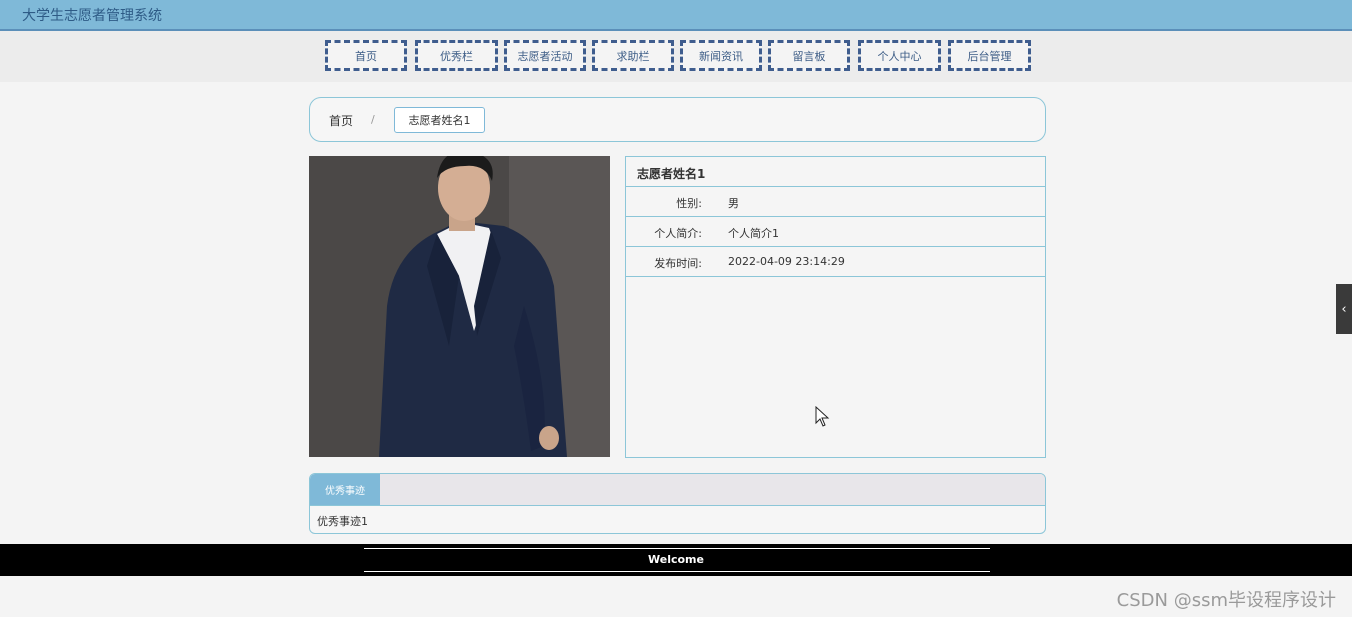 This screenshot has height=617, width=1352. I want to click on breadcrumb-home-link: 首页, so click(341, 120).